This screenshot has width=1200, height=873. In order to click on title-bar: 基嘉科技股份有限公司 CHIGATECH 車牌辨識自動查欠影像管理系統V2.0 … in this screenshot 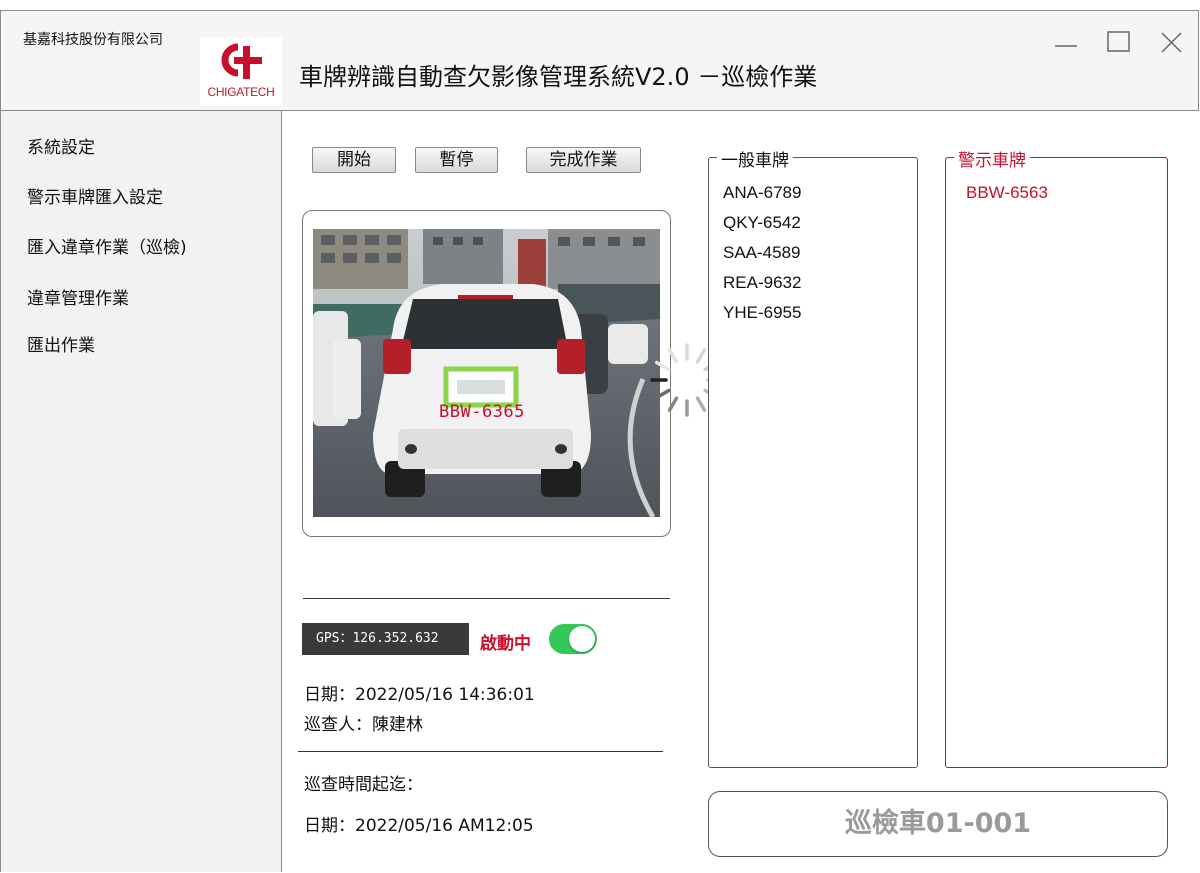, I will do `click(599, 61)`.